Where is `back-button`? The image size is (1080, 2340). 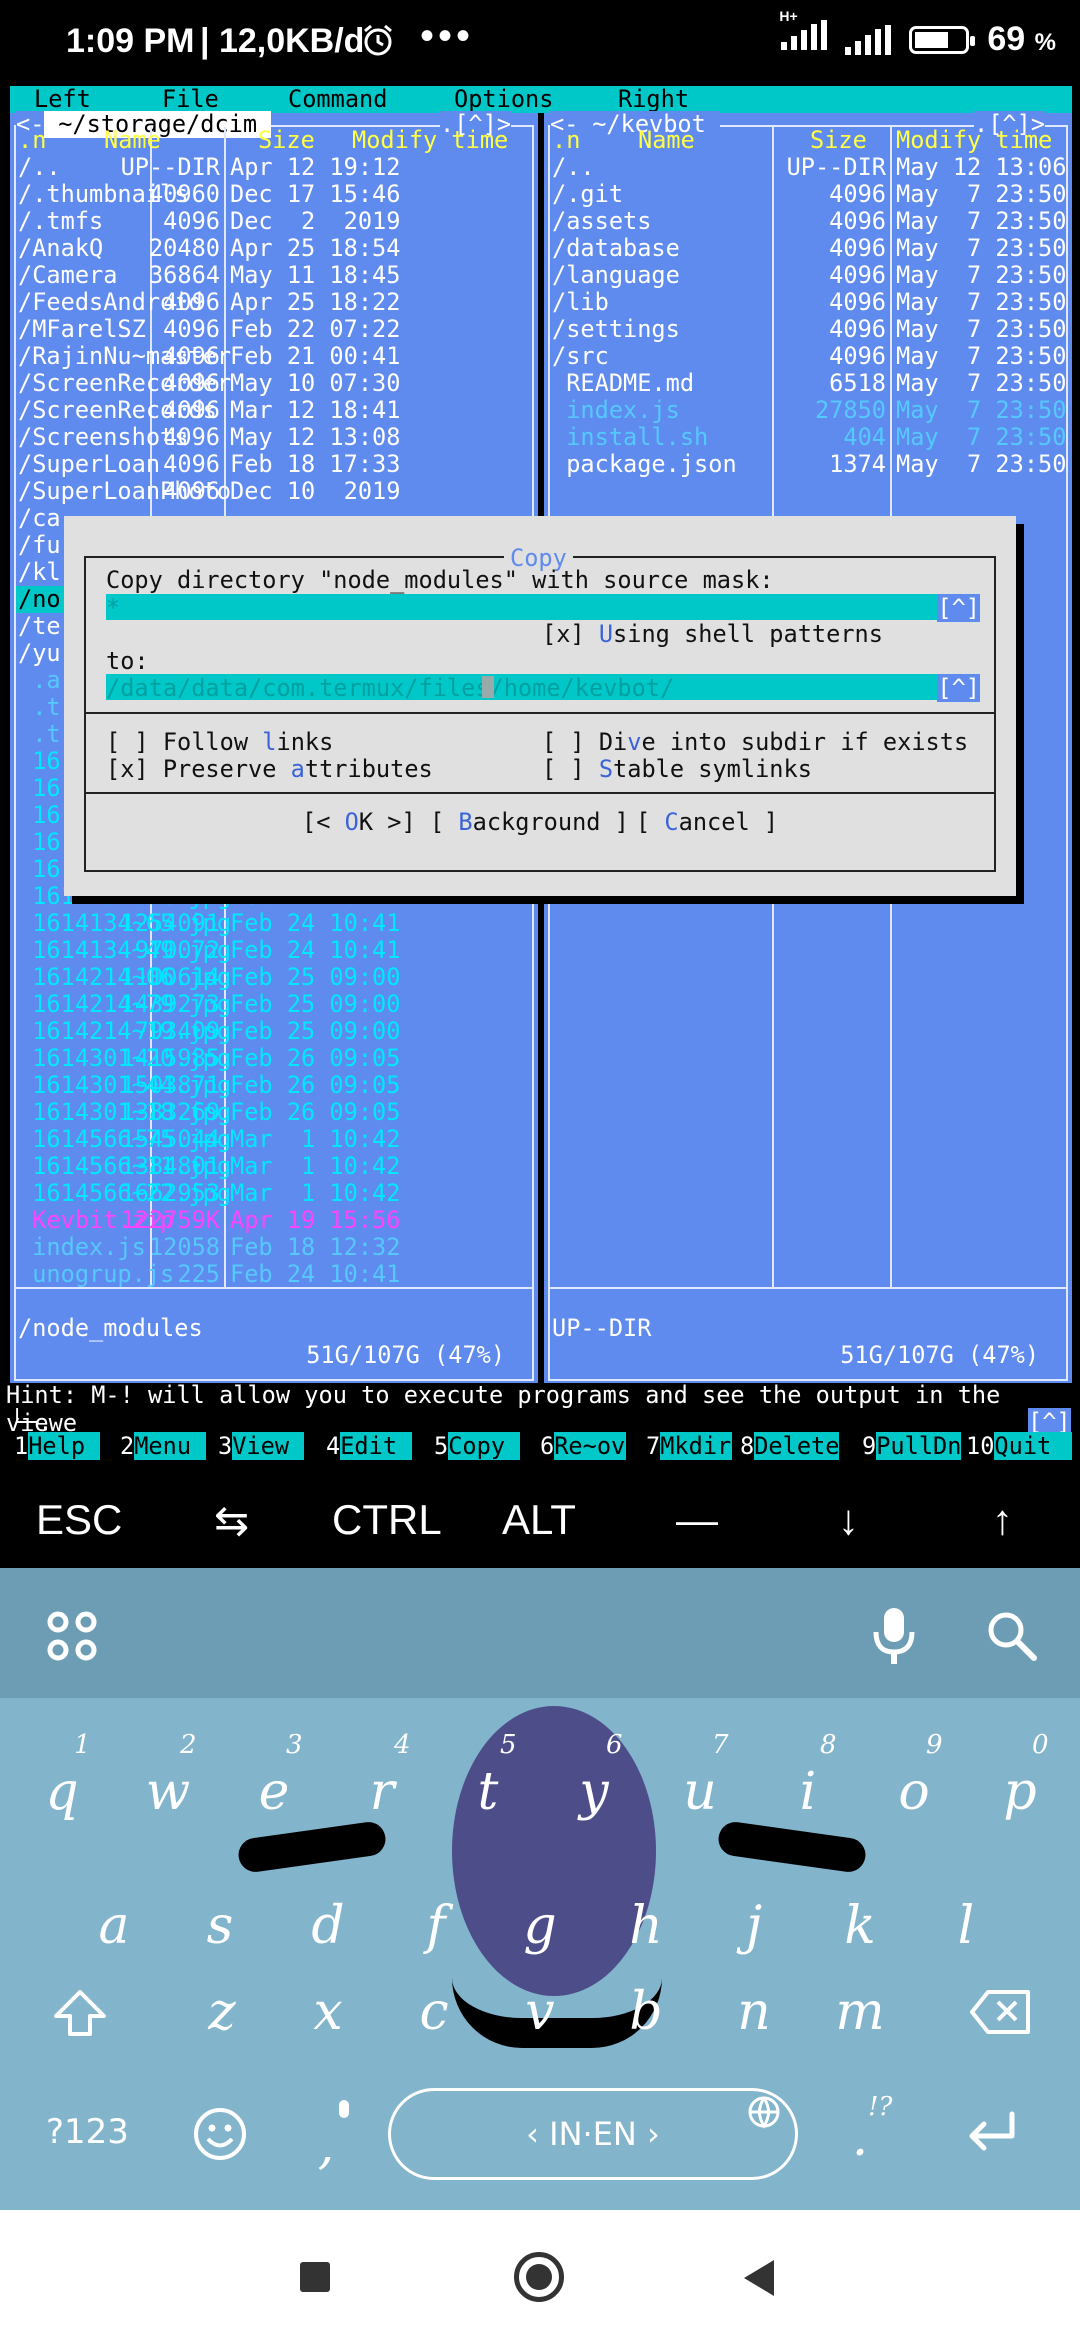
back-button is located at coordinates (759, 2278).